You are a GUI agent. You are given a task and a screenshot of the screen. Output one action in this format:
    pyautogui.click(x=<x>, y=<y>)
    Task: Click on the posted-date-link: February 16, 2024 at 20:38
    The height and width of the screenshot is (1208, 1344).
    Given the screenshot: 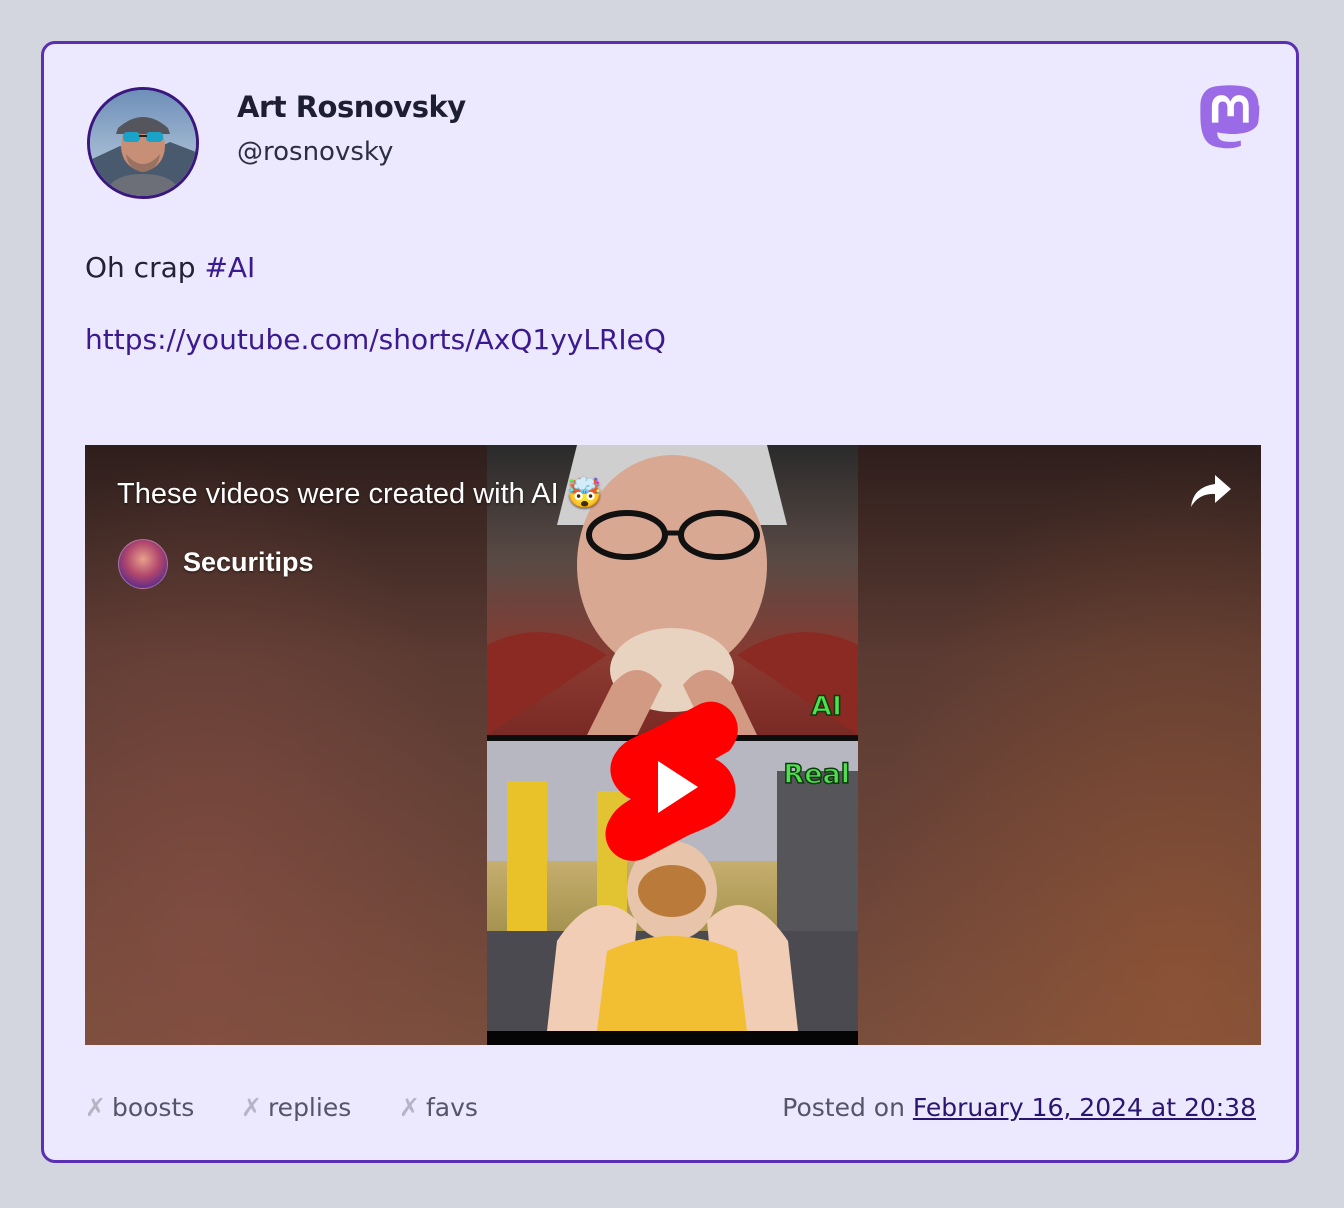 What is the action you would take?
    pyautogui.click(x=1084, y=1107)
    